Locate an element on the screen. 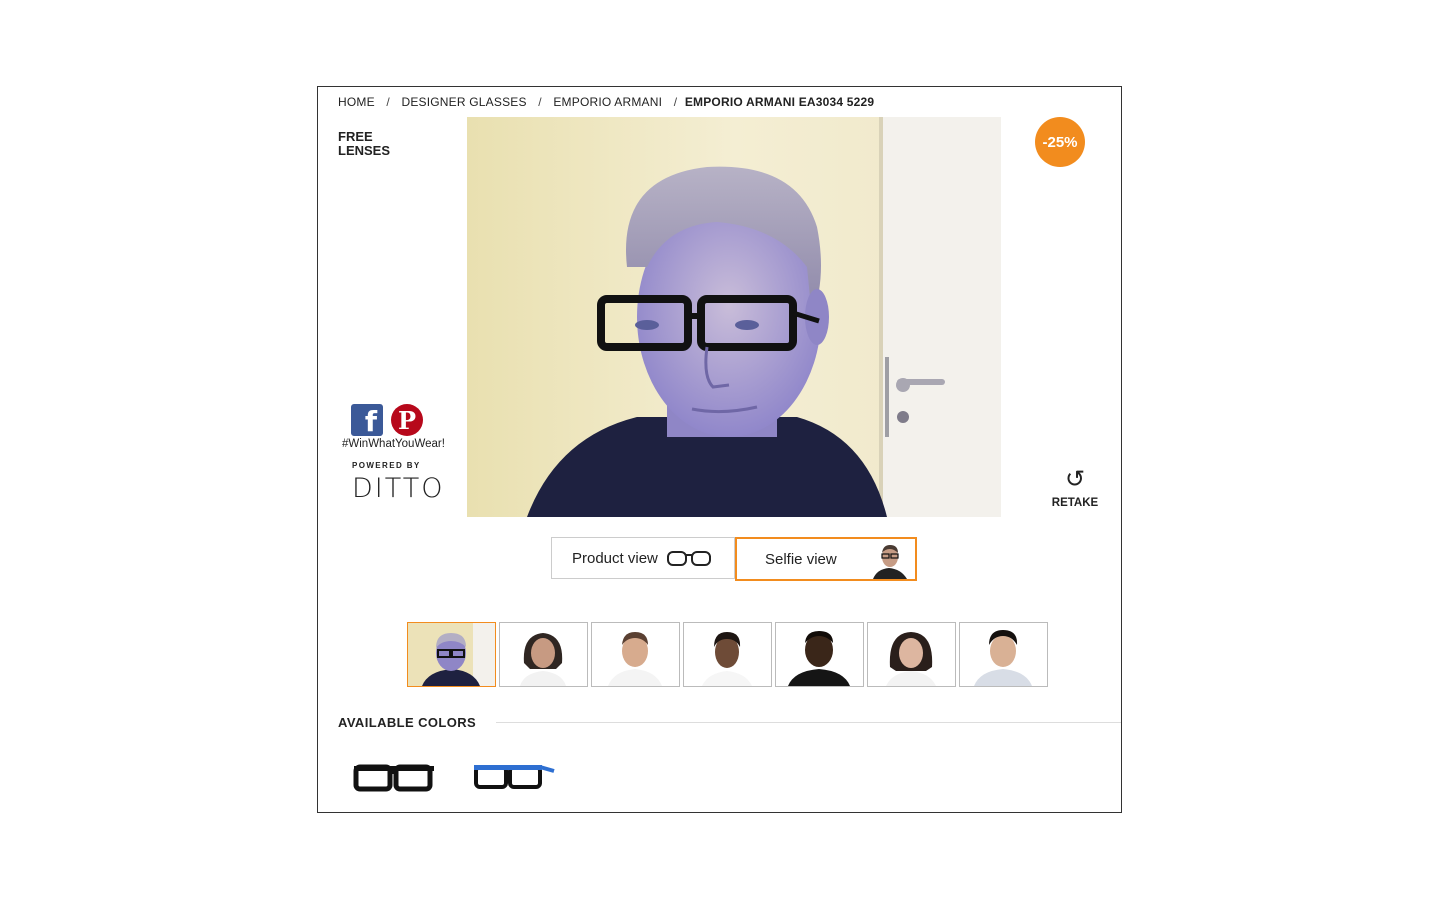 The image size is (1440, 900). product-view-label: Product view is located at coordinates (615, 558).